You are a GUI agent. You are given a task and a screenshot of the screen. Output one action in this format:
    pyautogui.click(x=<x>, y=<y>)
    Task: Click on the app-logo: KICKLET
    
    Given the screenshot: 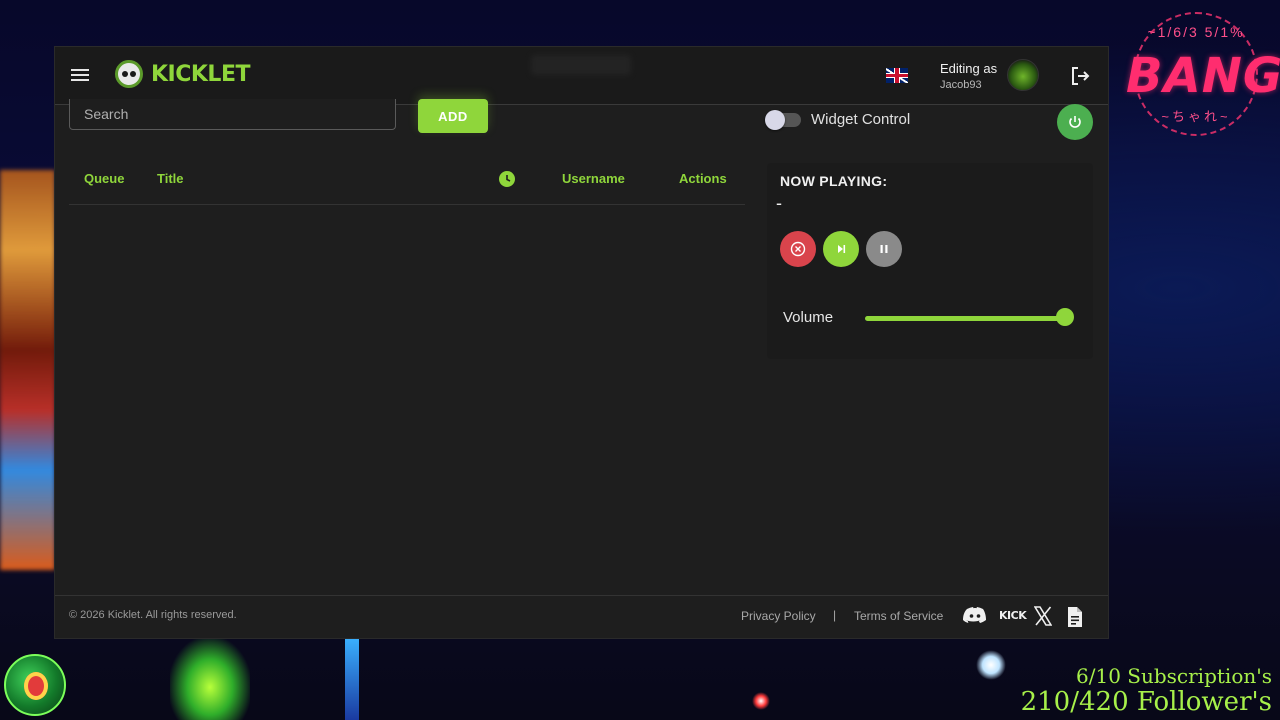 What is the action you would take?
    pyautogui.click(x=182, y=74)
    